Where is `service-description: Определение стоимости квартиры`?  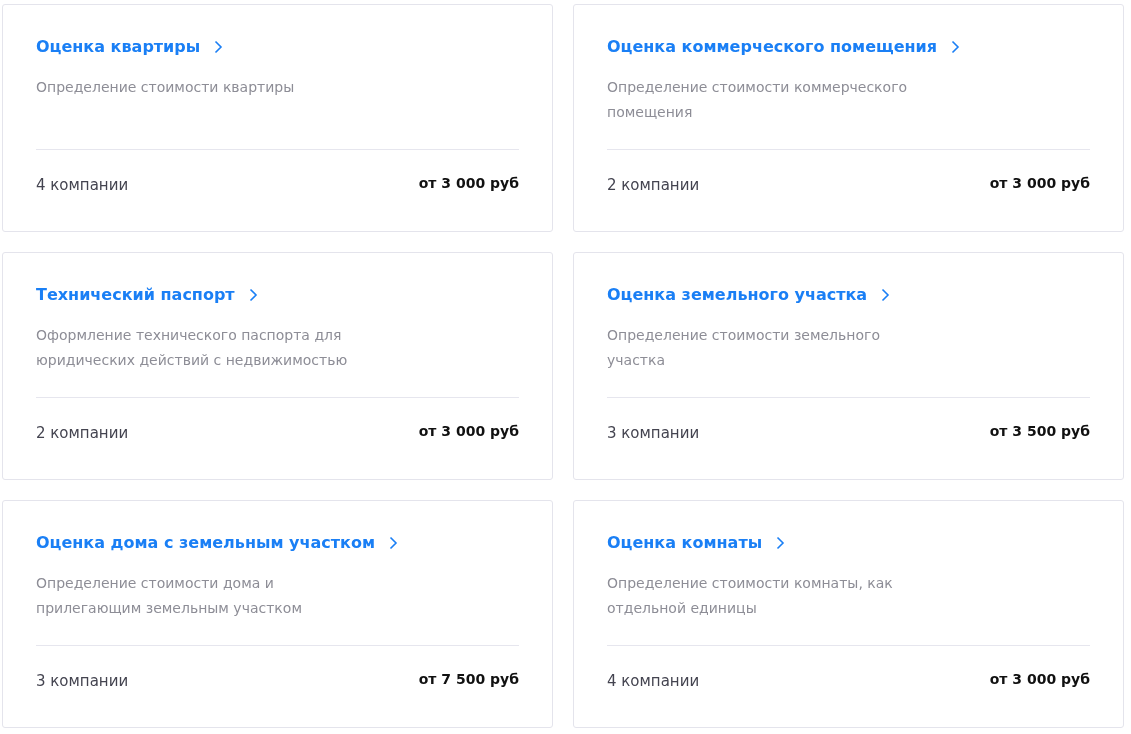
service-description: Определение стоимости квартиры is located at coordinates (166, 87).